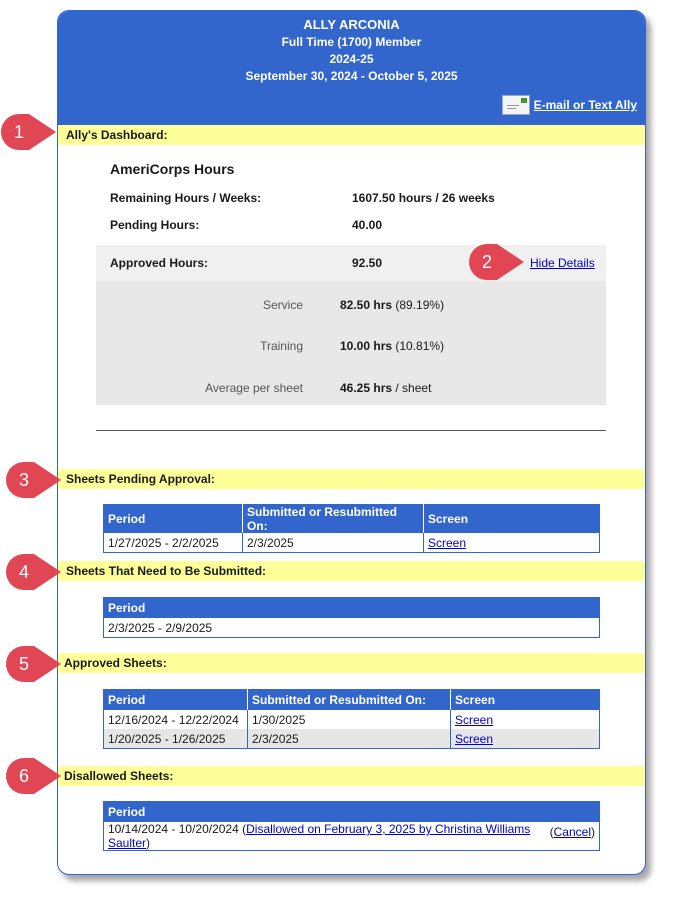 Image resolution: width=678 pixels, height=904 pixels. I want to click on section-title: Sheets Pending Approval:, so click(140, 479).